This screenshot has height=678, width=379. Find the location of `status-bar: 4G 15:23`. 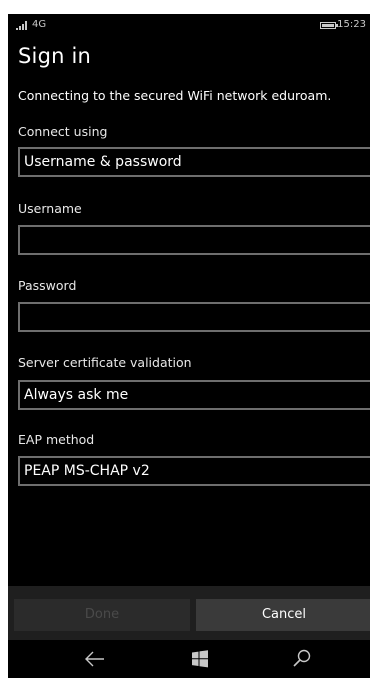

status-bar: 4G 15:23 is located at coordinates (189, 25).